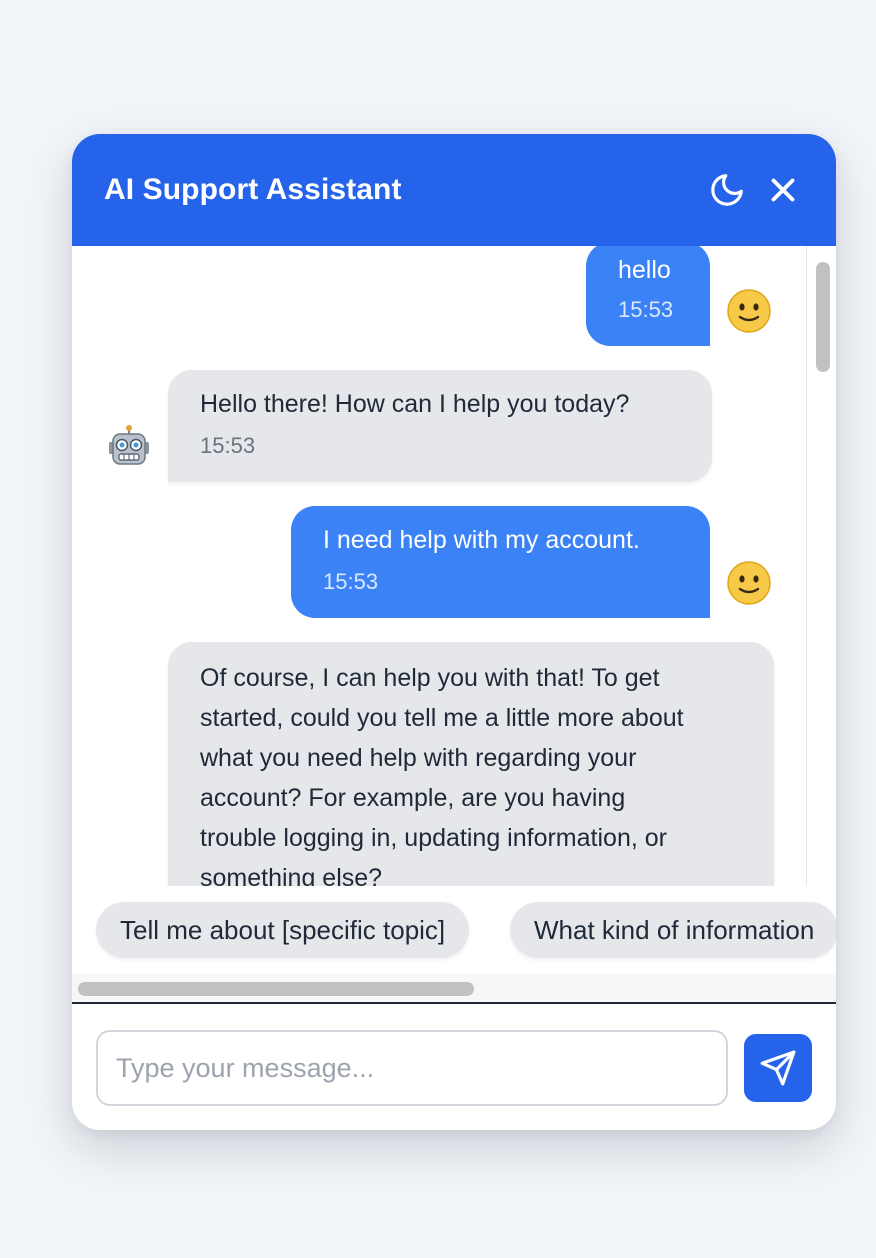 Image resolution: width=876 pixels, height=1258 pixels. What do you see at coordinates (253, 189) in the screenshot?
I see `chat-title: AI Support Assistant` at bounding box center [253, 189].